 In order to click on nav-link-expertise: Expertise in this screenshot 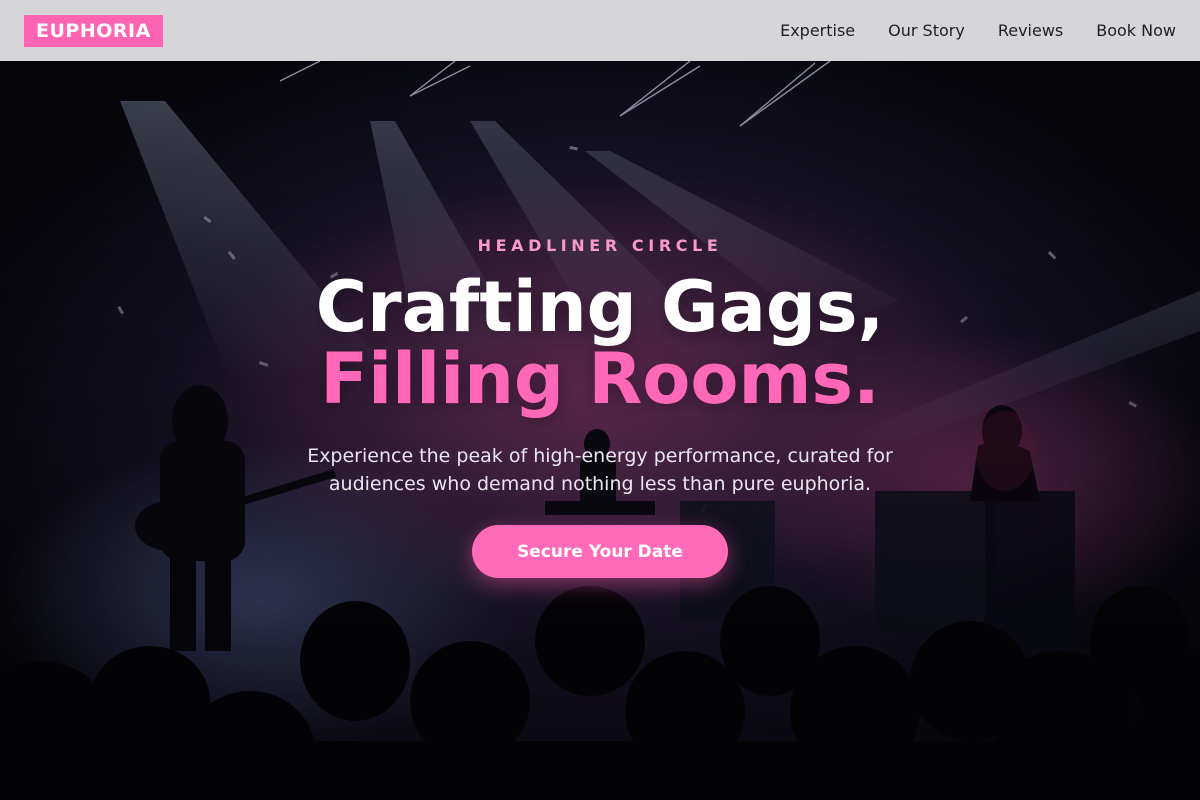, I will do `click(817, 30)`.